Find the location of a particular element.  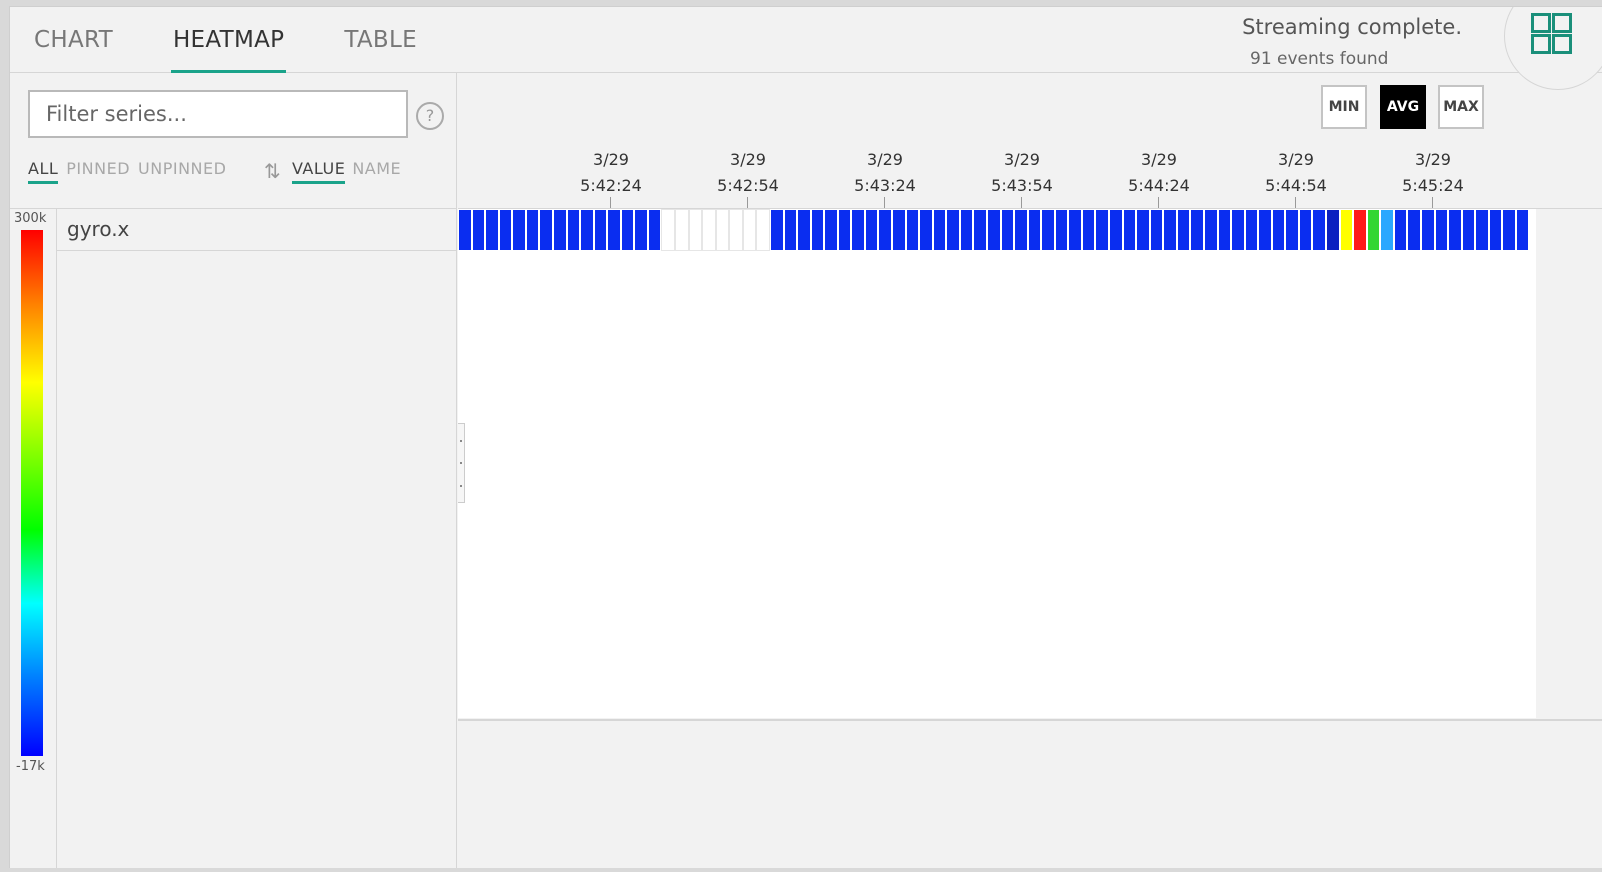

heatmap-row-gyro-x is located at coordinates (994, 230).